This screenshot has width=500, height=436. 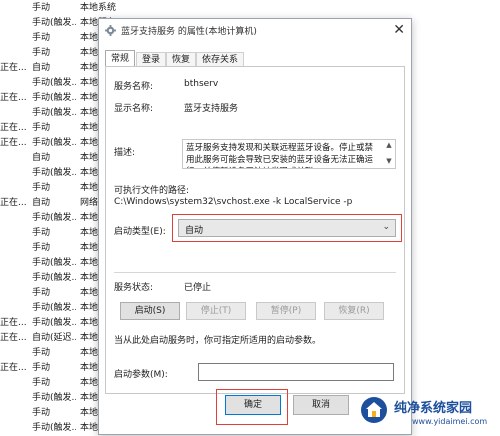 I want to click on start-params-label: 启动参数(M):, so click(x=141, y=375).